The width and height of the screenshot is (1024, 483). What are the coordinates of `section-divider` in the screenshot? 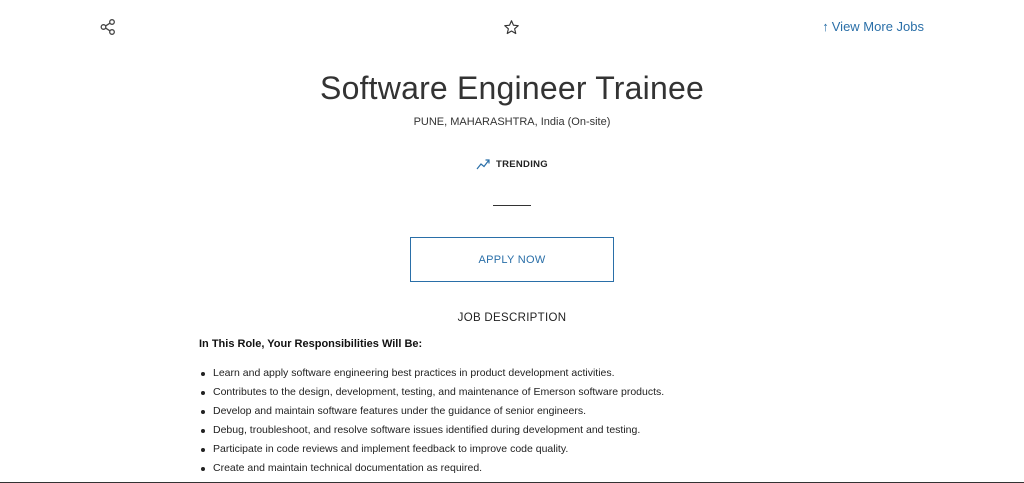 It's located at (512, 205).